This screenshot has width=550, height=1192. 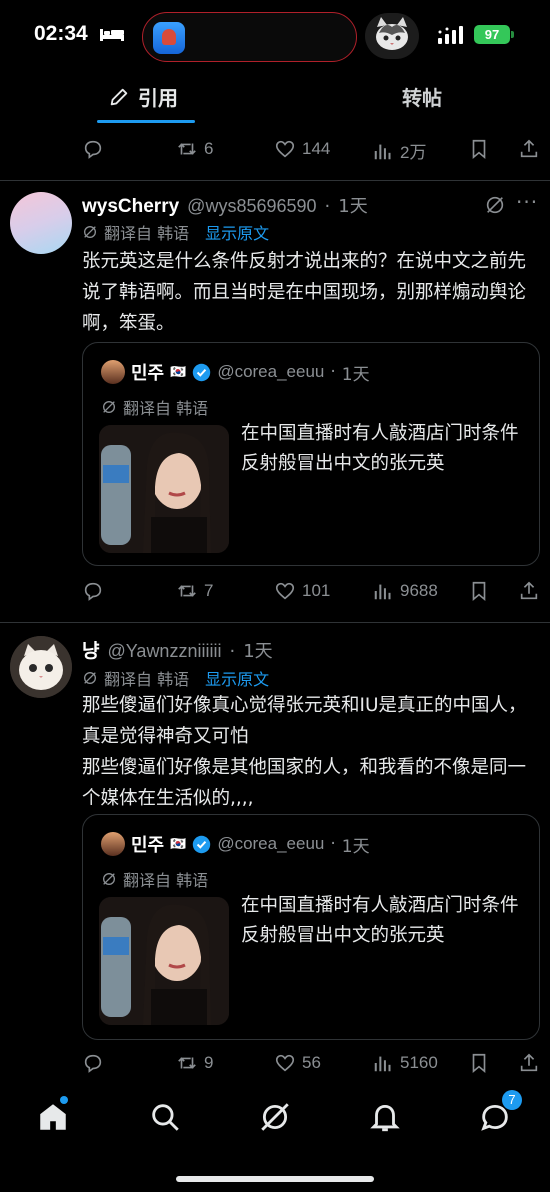 I want to click on like-count: 56, so click(x=311, y=1062).